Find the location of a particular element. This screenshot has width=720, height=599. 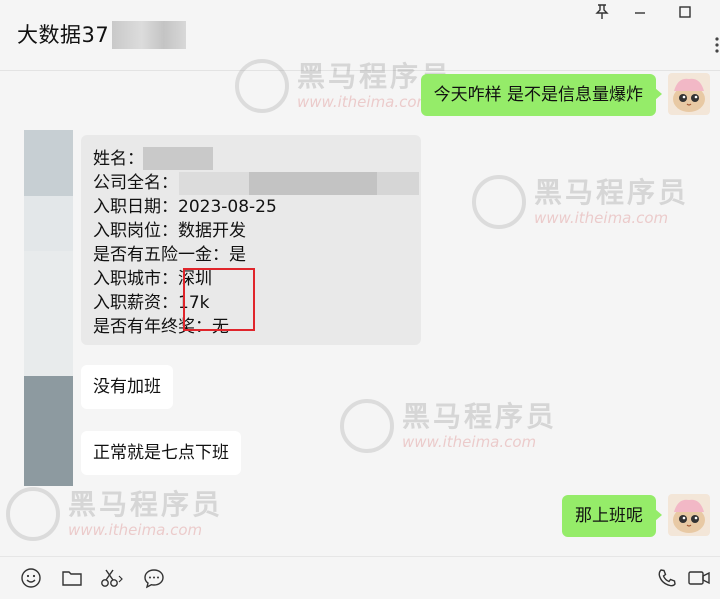

sent-message-bubble: 今天咋样 是不是信息量爆炸 is located at coordinates (541, 95).